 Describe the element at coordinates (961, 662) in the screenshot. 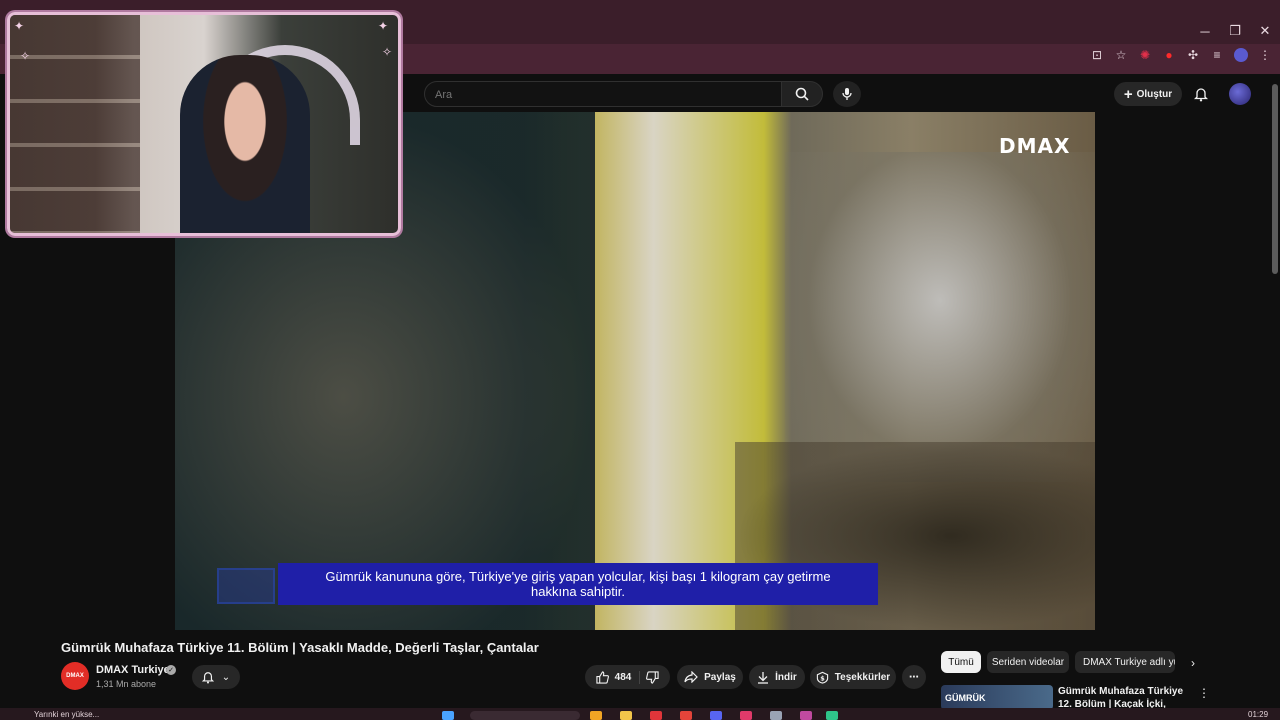

I see `chip-all: Tümü` at that location.